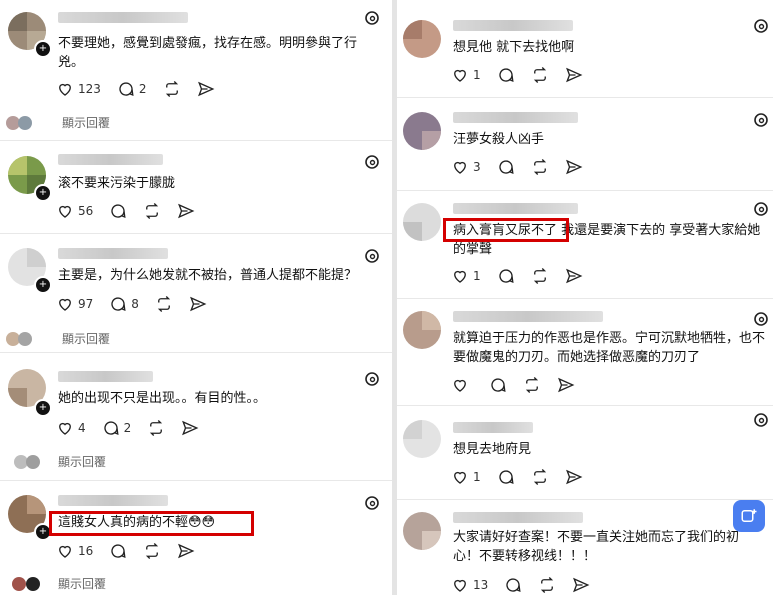 The height and width of the screenshot is (595, 773). Describe the element at coordinates (126, 89) in the screenshot. I see `comment-icon` at that location.